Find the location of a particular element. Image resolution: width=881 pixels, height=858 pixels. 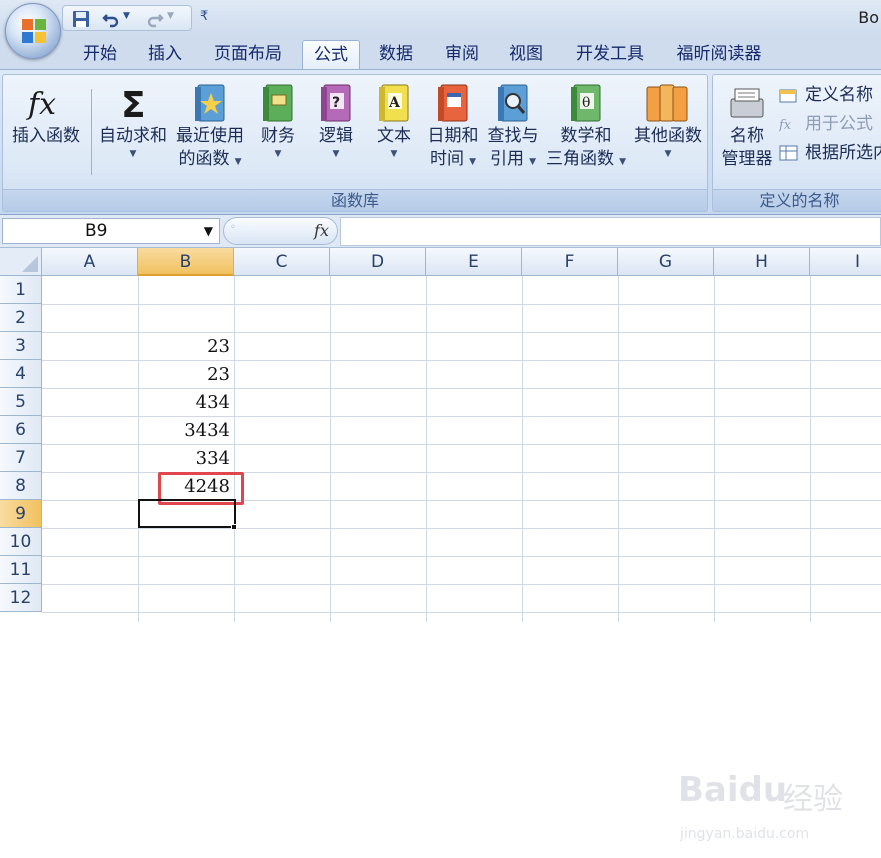

name-box: B9 ▼ is located at coordinates (111, 231).